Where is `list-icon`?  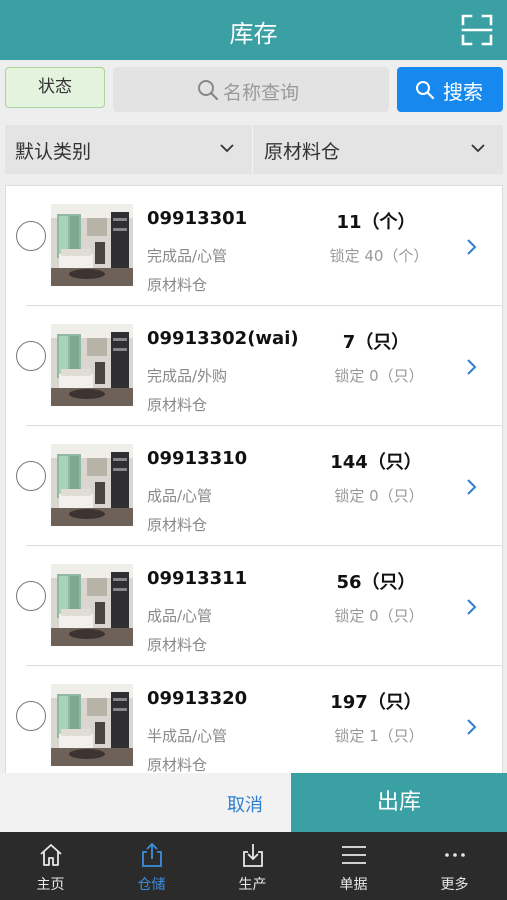 list-icon is located at coordinates (354, 855).